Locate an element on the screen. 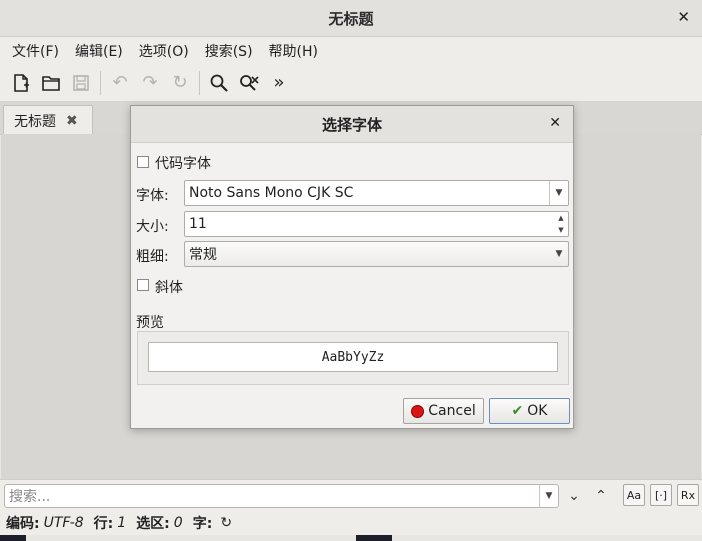 This screenshot has height=541, width=702. preview-label: 预览 is located at coordinates (150, 323).